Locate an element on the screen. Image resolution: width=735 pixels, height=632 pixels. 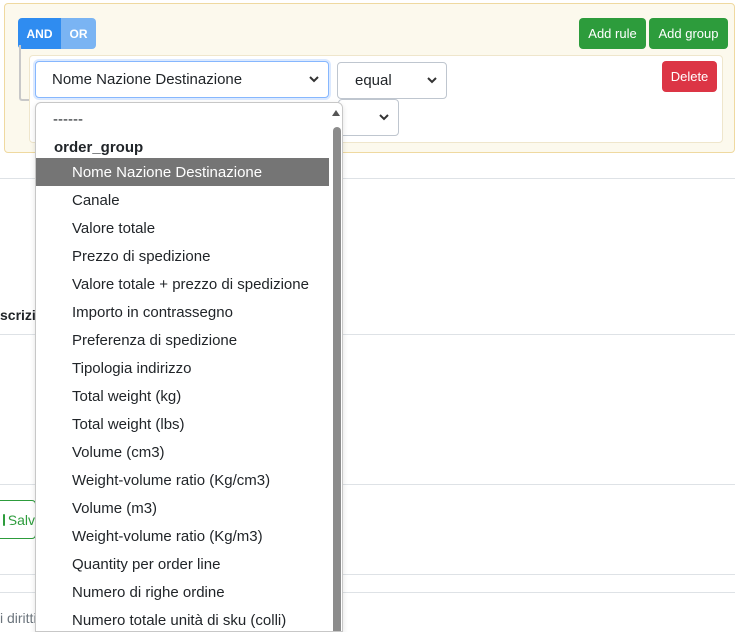
field-select: Nome Nazione Destinazione is located at coordinates (182, 79).